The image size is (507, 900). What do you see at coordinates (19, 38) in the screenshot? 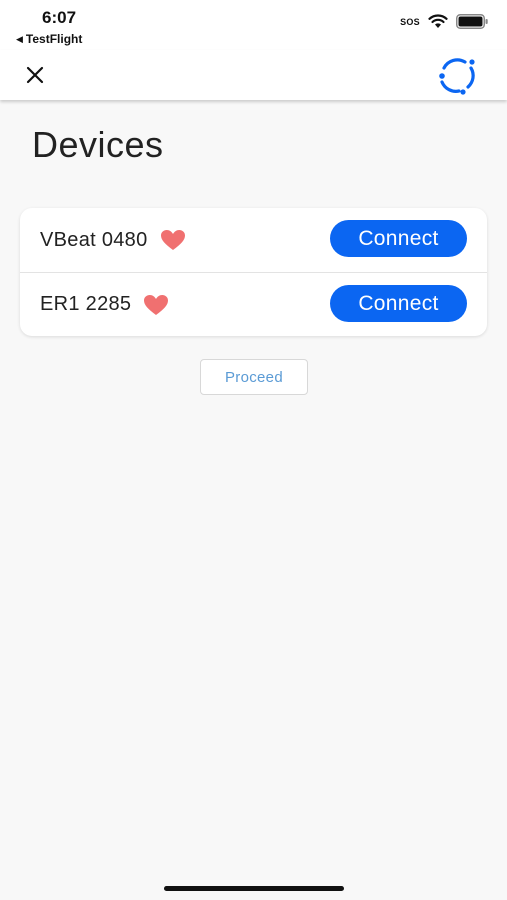
I see `back-triangle-icon: ◀` at bounding box center [19, 38].